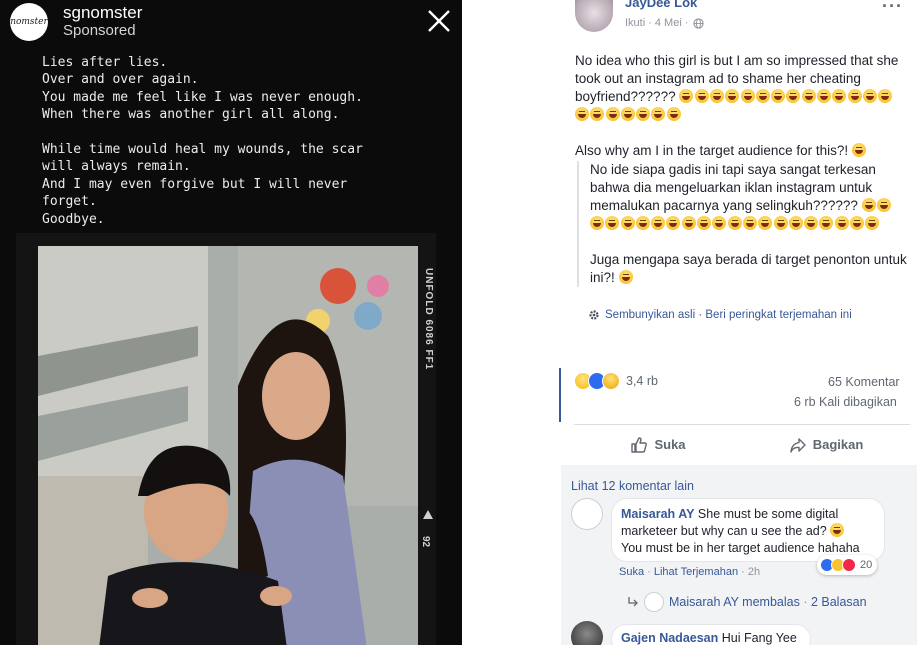 The height and width of the screenshot is (645, 924). I want to click on view-more-comments-link: Lihat 12 komentar lain, so click(632, 486).